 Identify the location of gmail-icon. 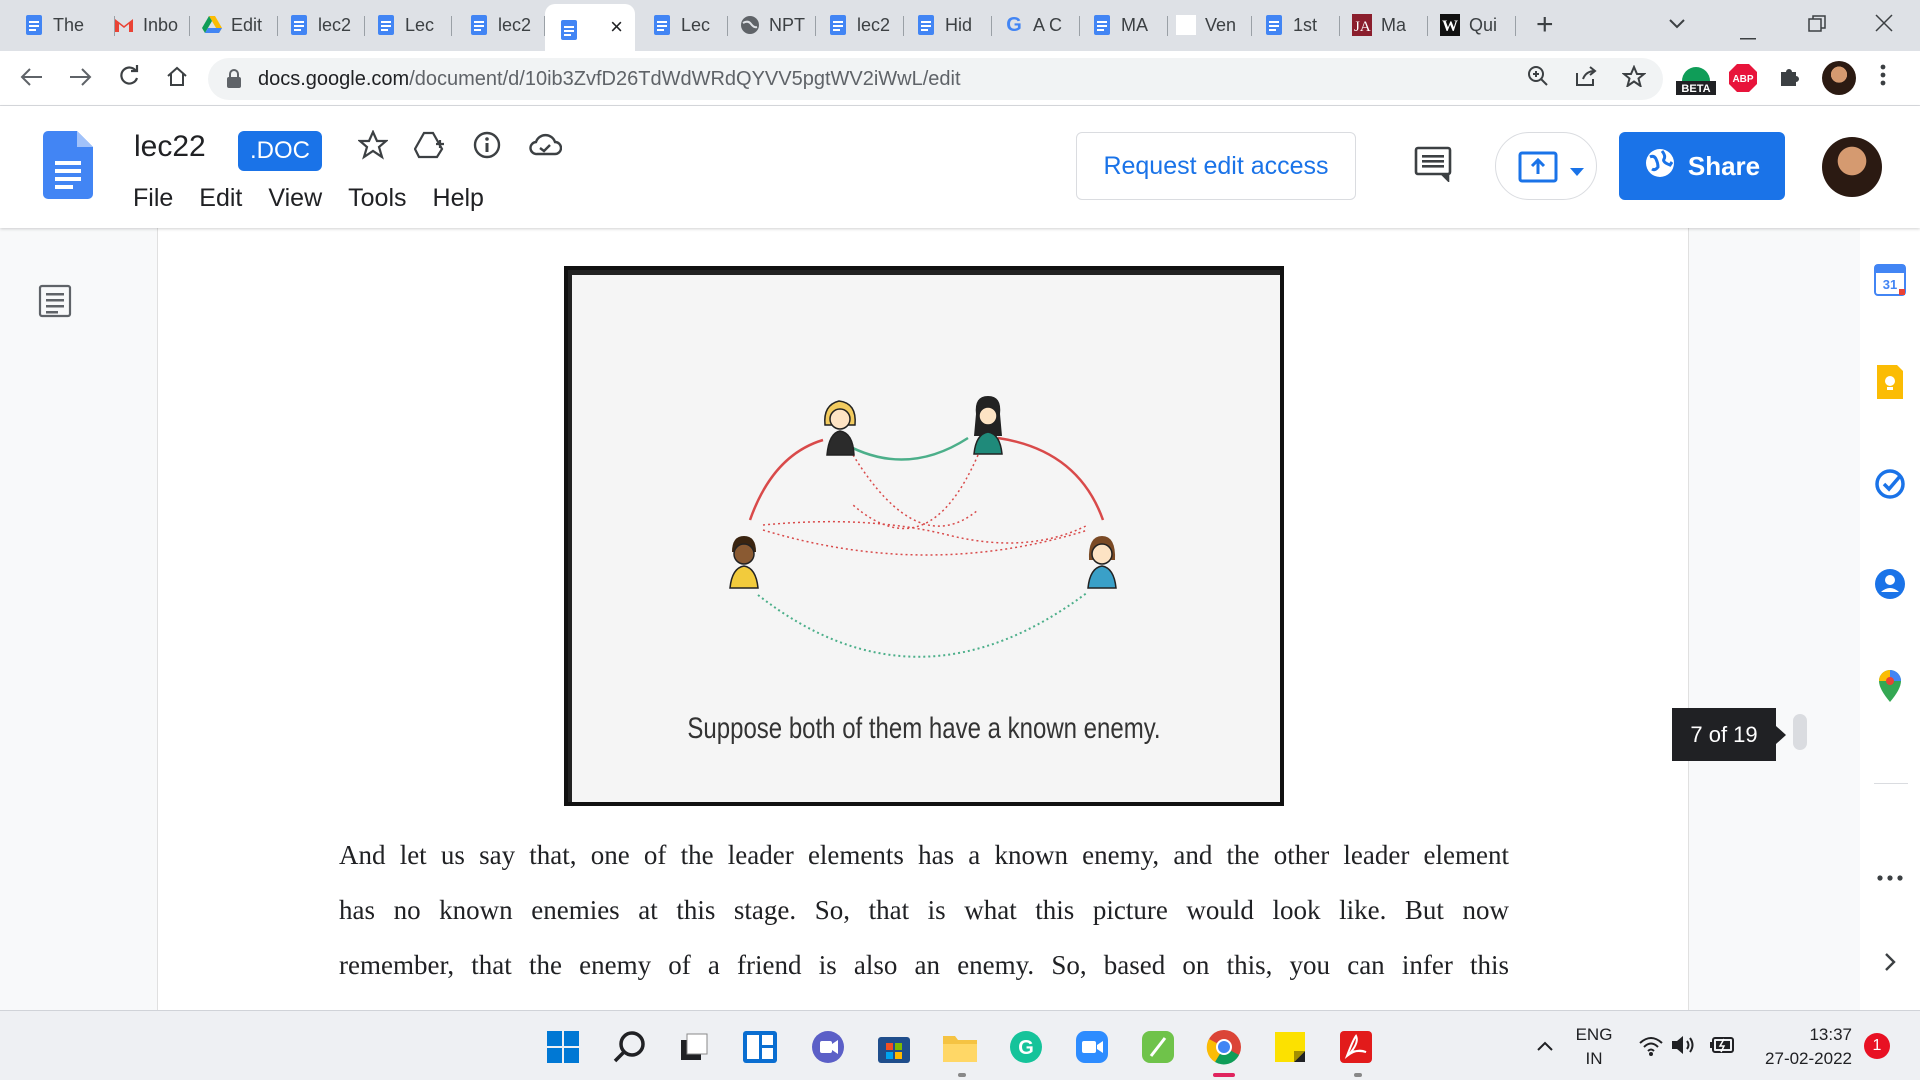
(124, 25).